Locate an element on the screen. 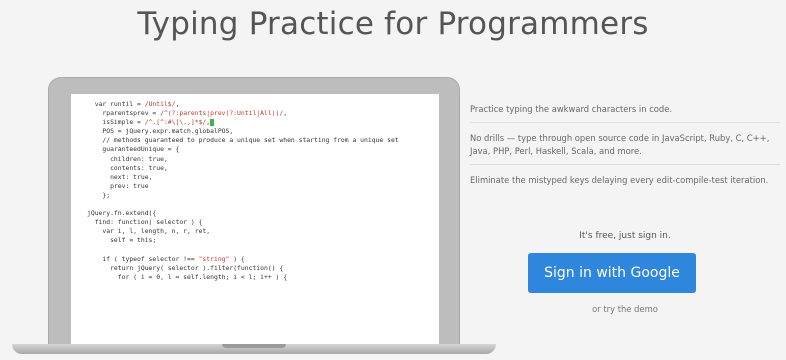  code-line: if ( typeof selector !== "string" ) { is located at coordinates (243, 259).